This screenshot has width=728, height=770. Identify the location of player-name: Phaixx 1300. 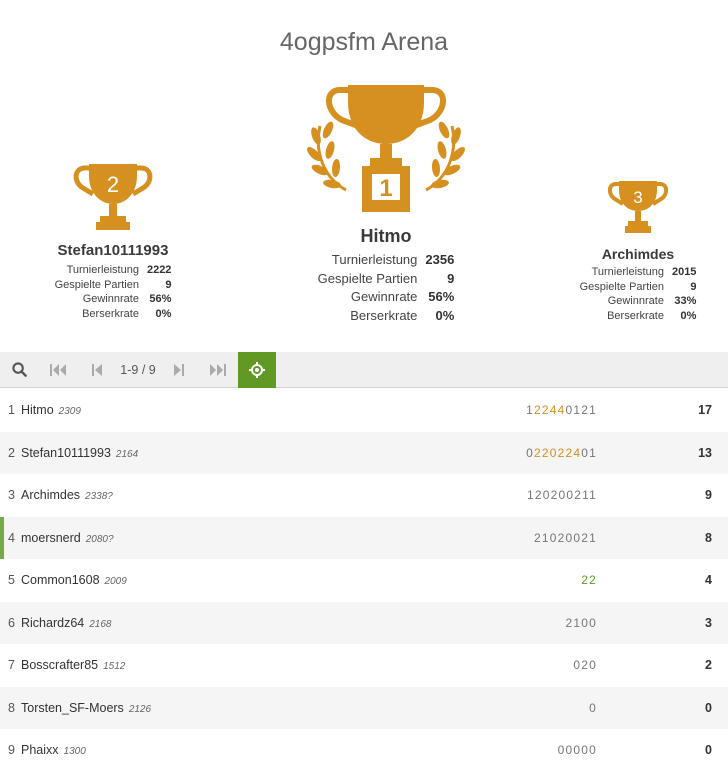
(53, 750).